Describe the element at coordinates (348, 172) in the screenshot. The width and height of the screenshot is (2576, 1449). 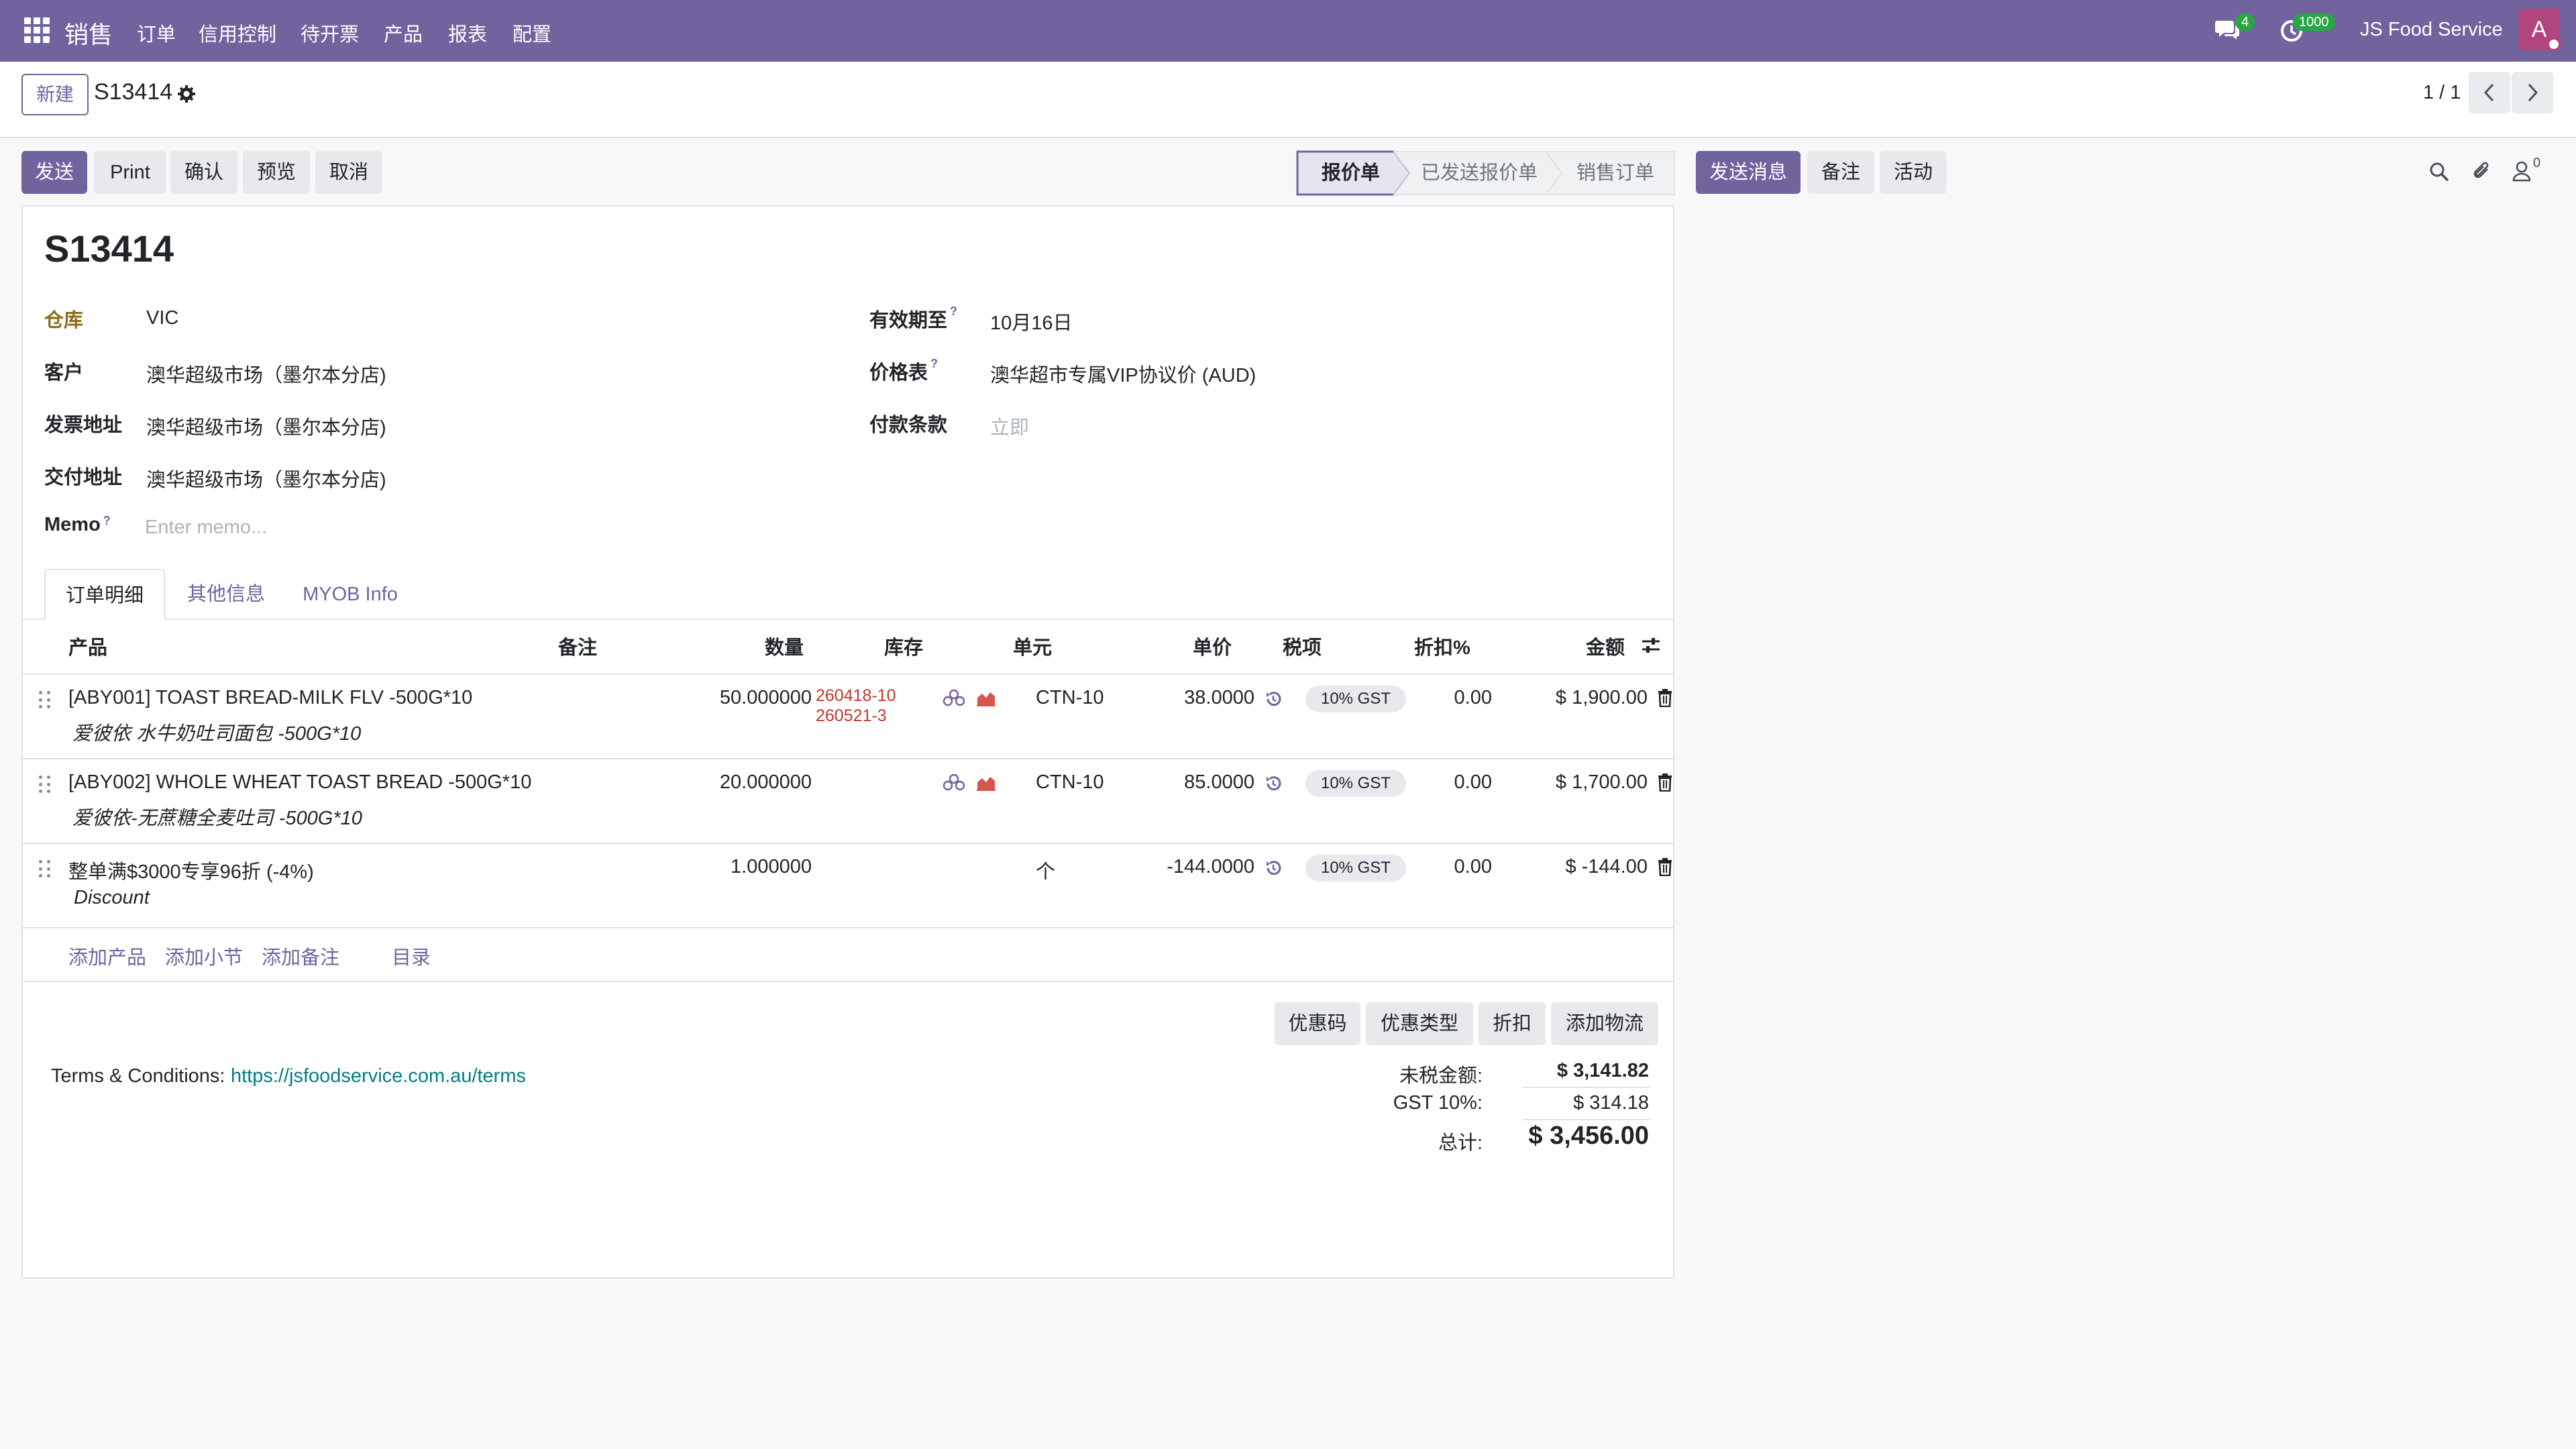
I see `cancel-button: 取消` at that location.